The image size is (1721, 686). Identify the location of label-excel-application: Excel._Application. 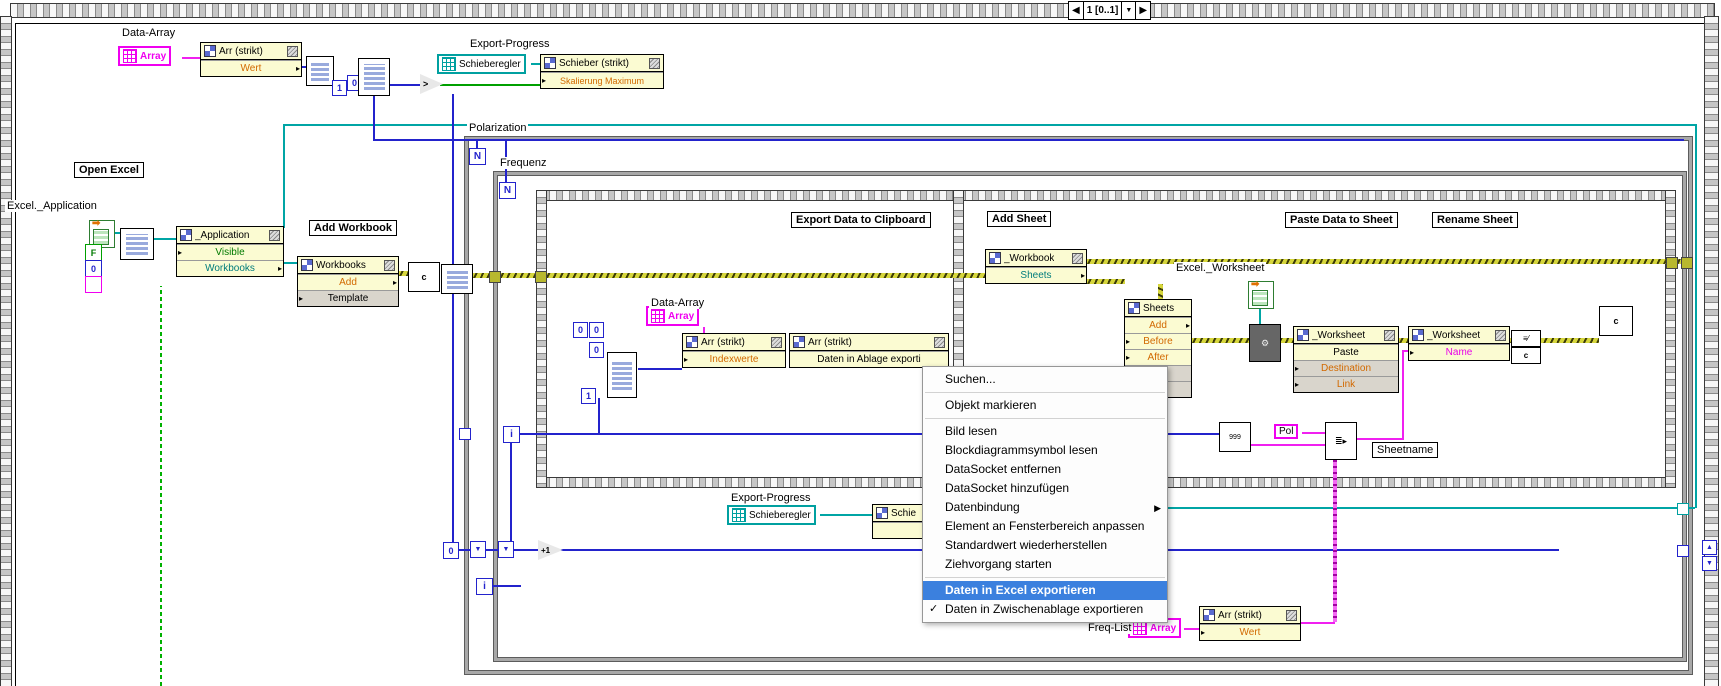
(52, 206).